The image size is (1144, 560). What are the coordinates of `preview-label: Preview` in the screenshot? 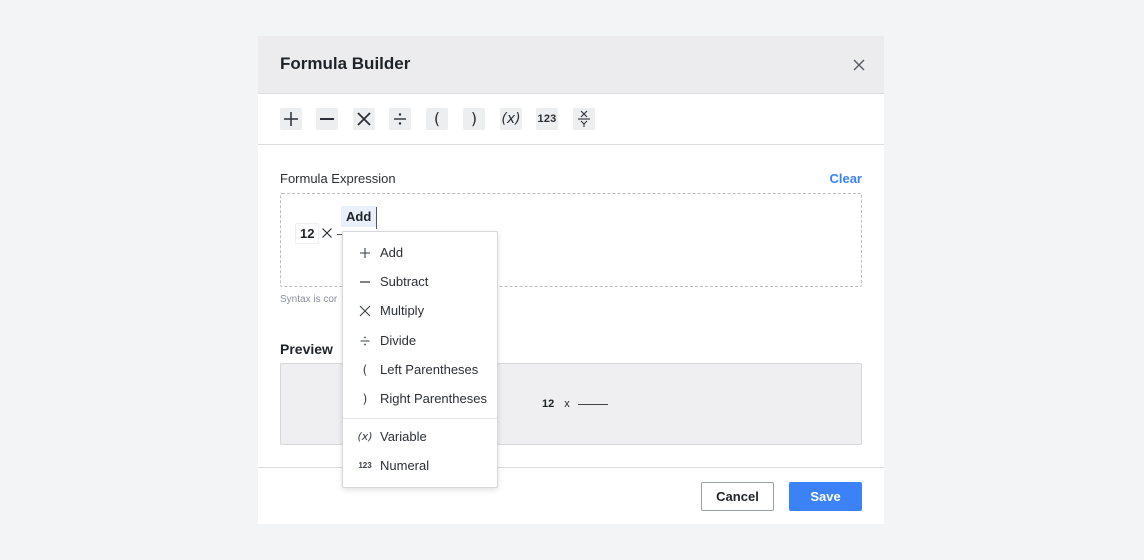 It's located at (306, 349).